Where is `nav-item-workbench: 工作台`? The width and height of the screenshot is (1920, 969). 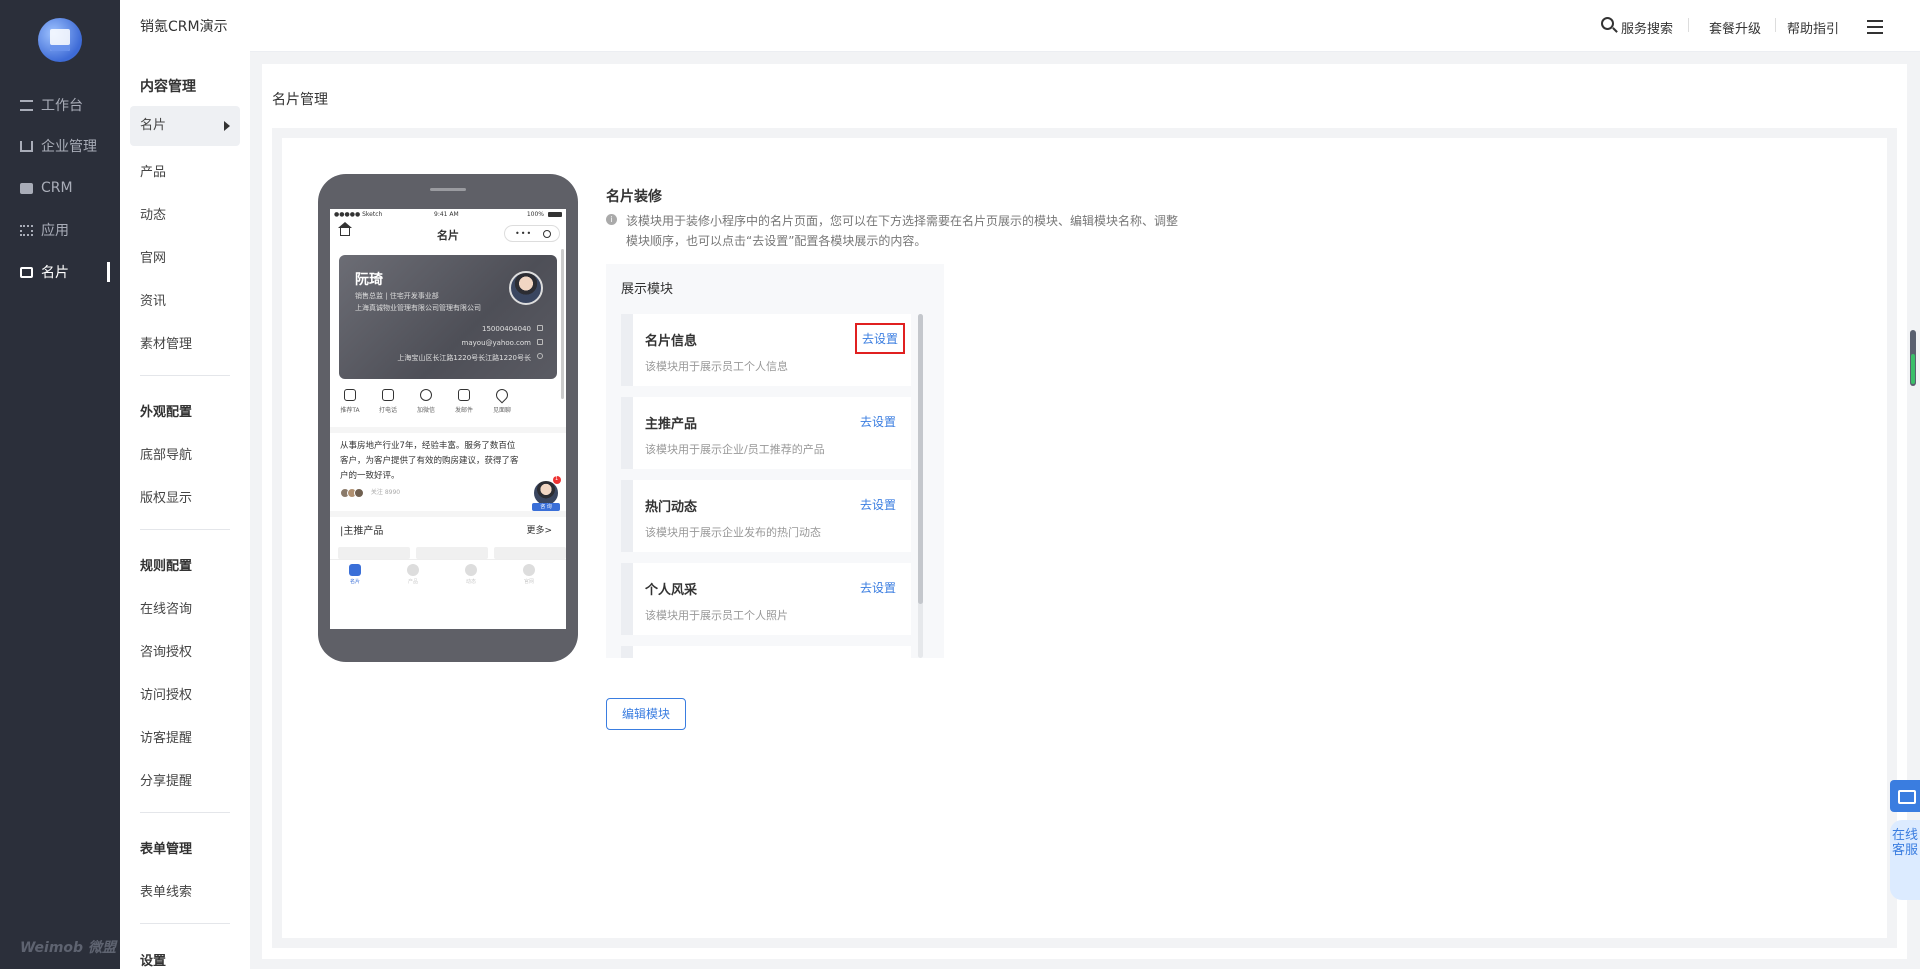 nav-item-workbench: 工作台 is located at coordinates (51, 105).